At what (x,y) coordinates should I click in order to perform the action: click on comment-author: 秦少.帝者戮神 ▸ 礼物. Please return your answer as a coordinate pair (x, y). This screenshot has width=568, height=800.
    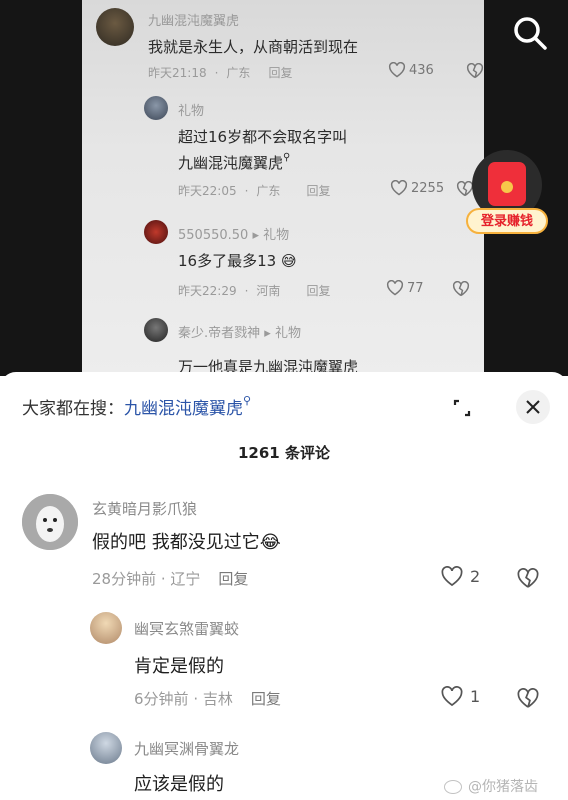
    Looking at the image, I should click on (239, 333).